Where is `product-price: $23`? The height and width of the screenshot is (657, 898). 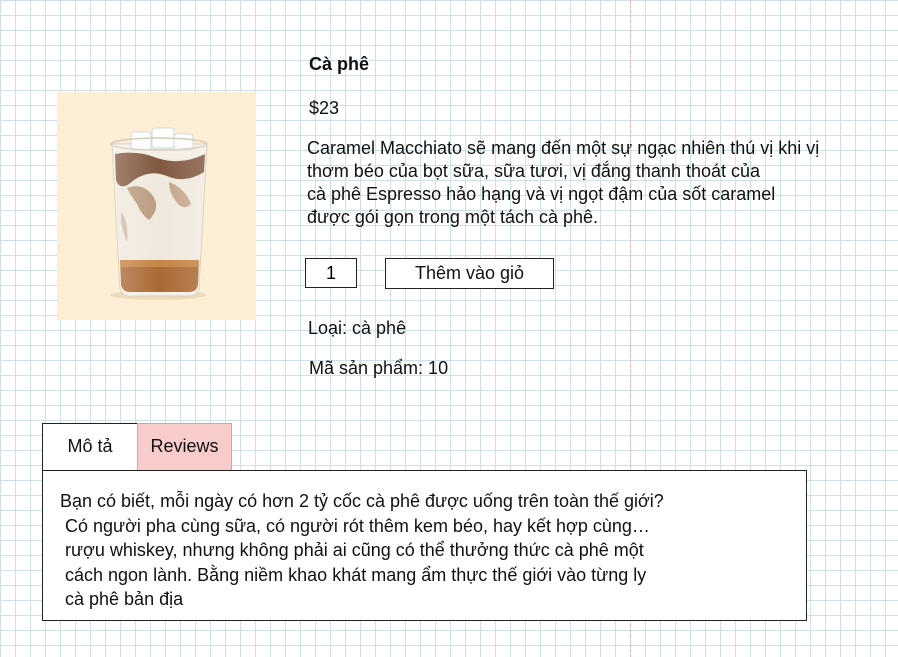 product-price: $23 is located at coordinates (324, 108).